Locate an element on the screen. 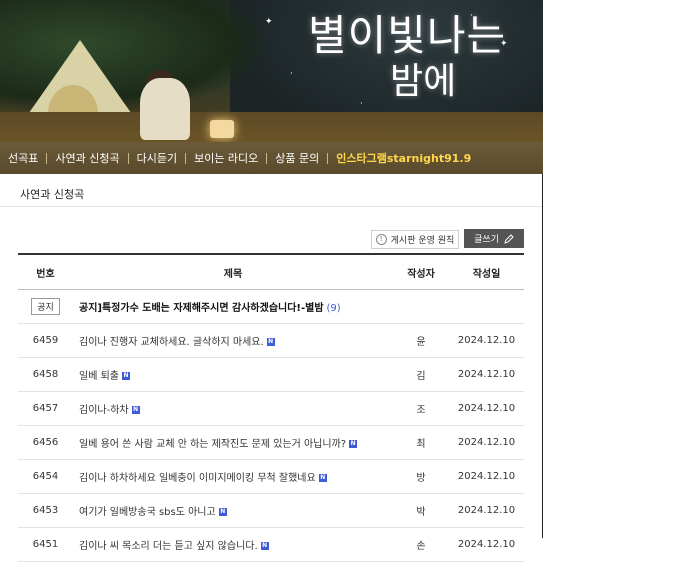 The width and height of the screenshot is (699, 562). ground is located at coordinates (271, 127).